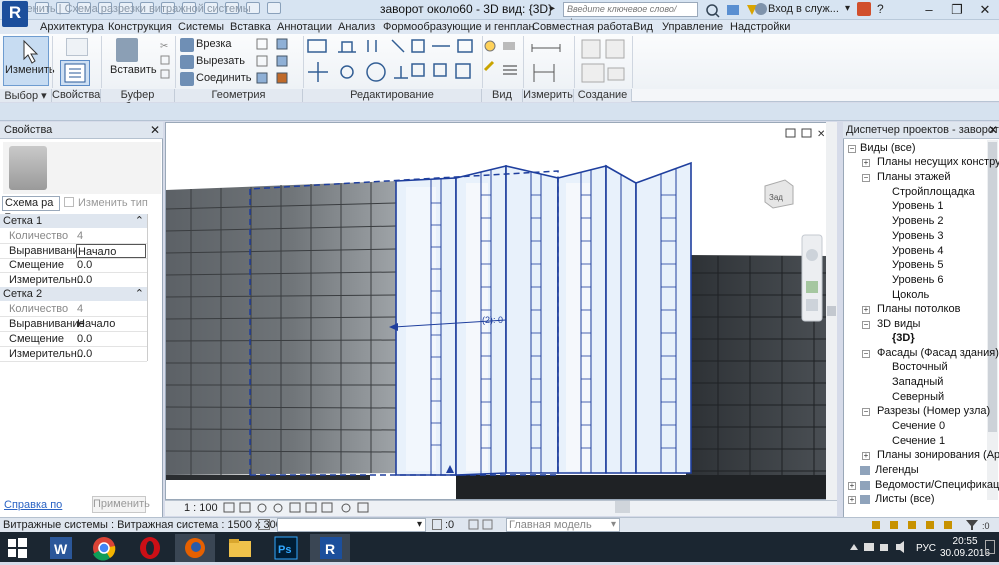 The width and height of the screenshot is (999, 565). What do you see at coordinates (918, 441) in the screenshot?
I see `tree-node: Сечение 1` at bounding box center [918, 441].